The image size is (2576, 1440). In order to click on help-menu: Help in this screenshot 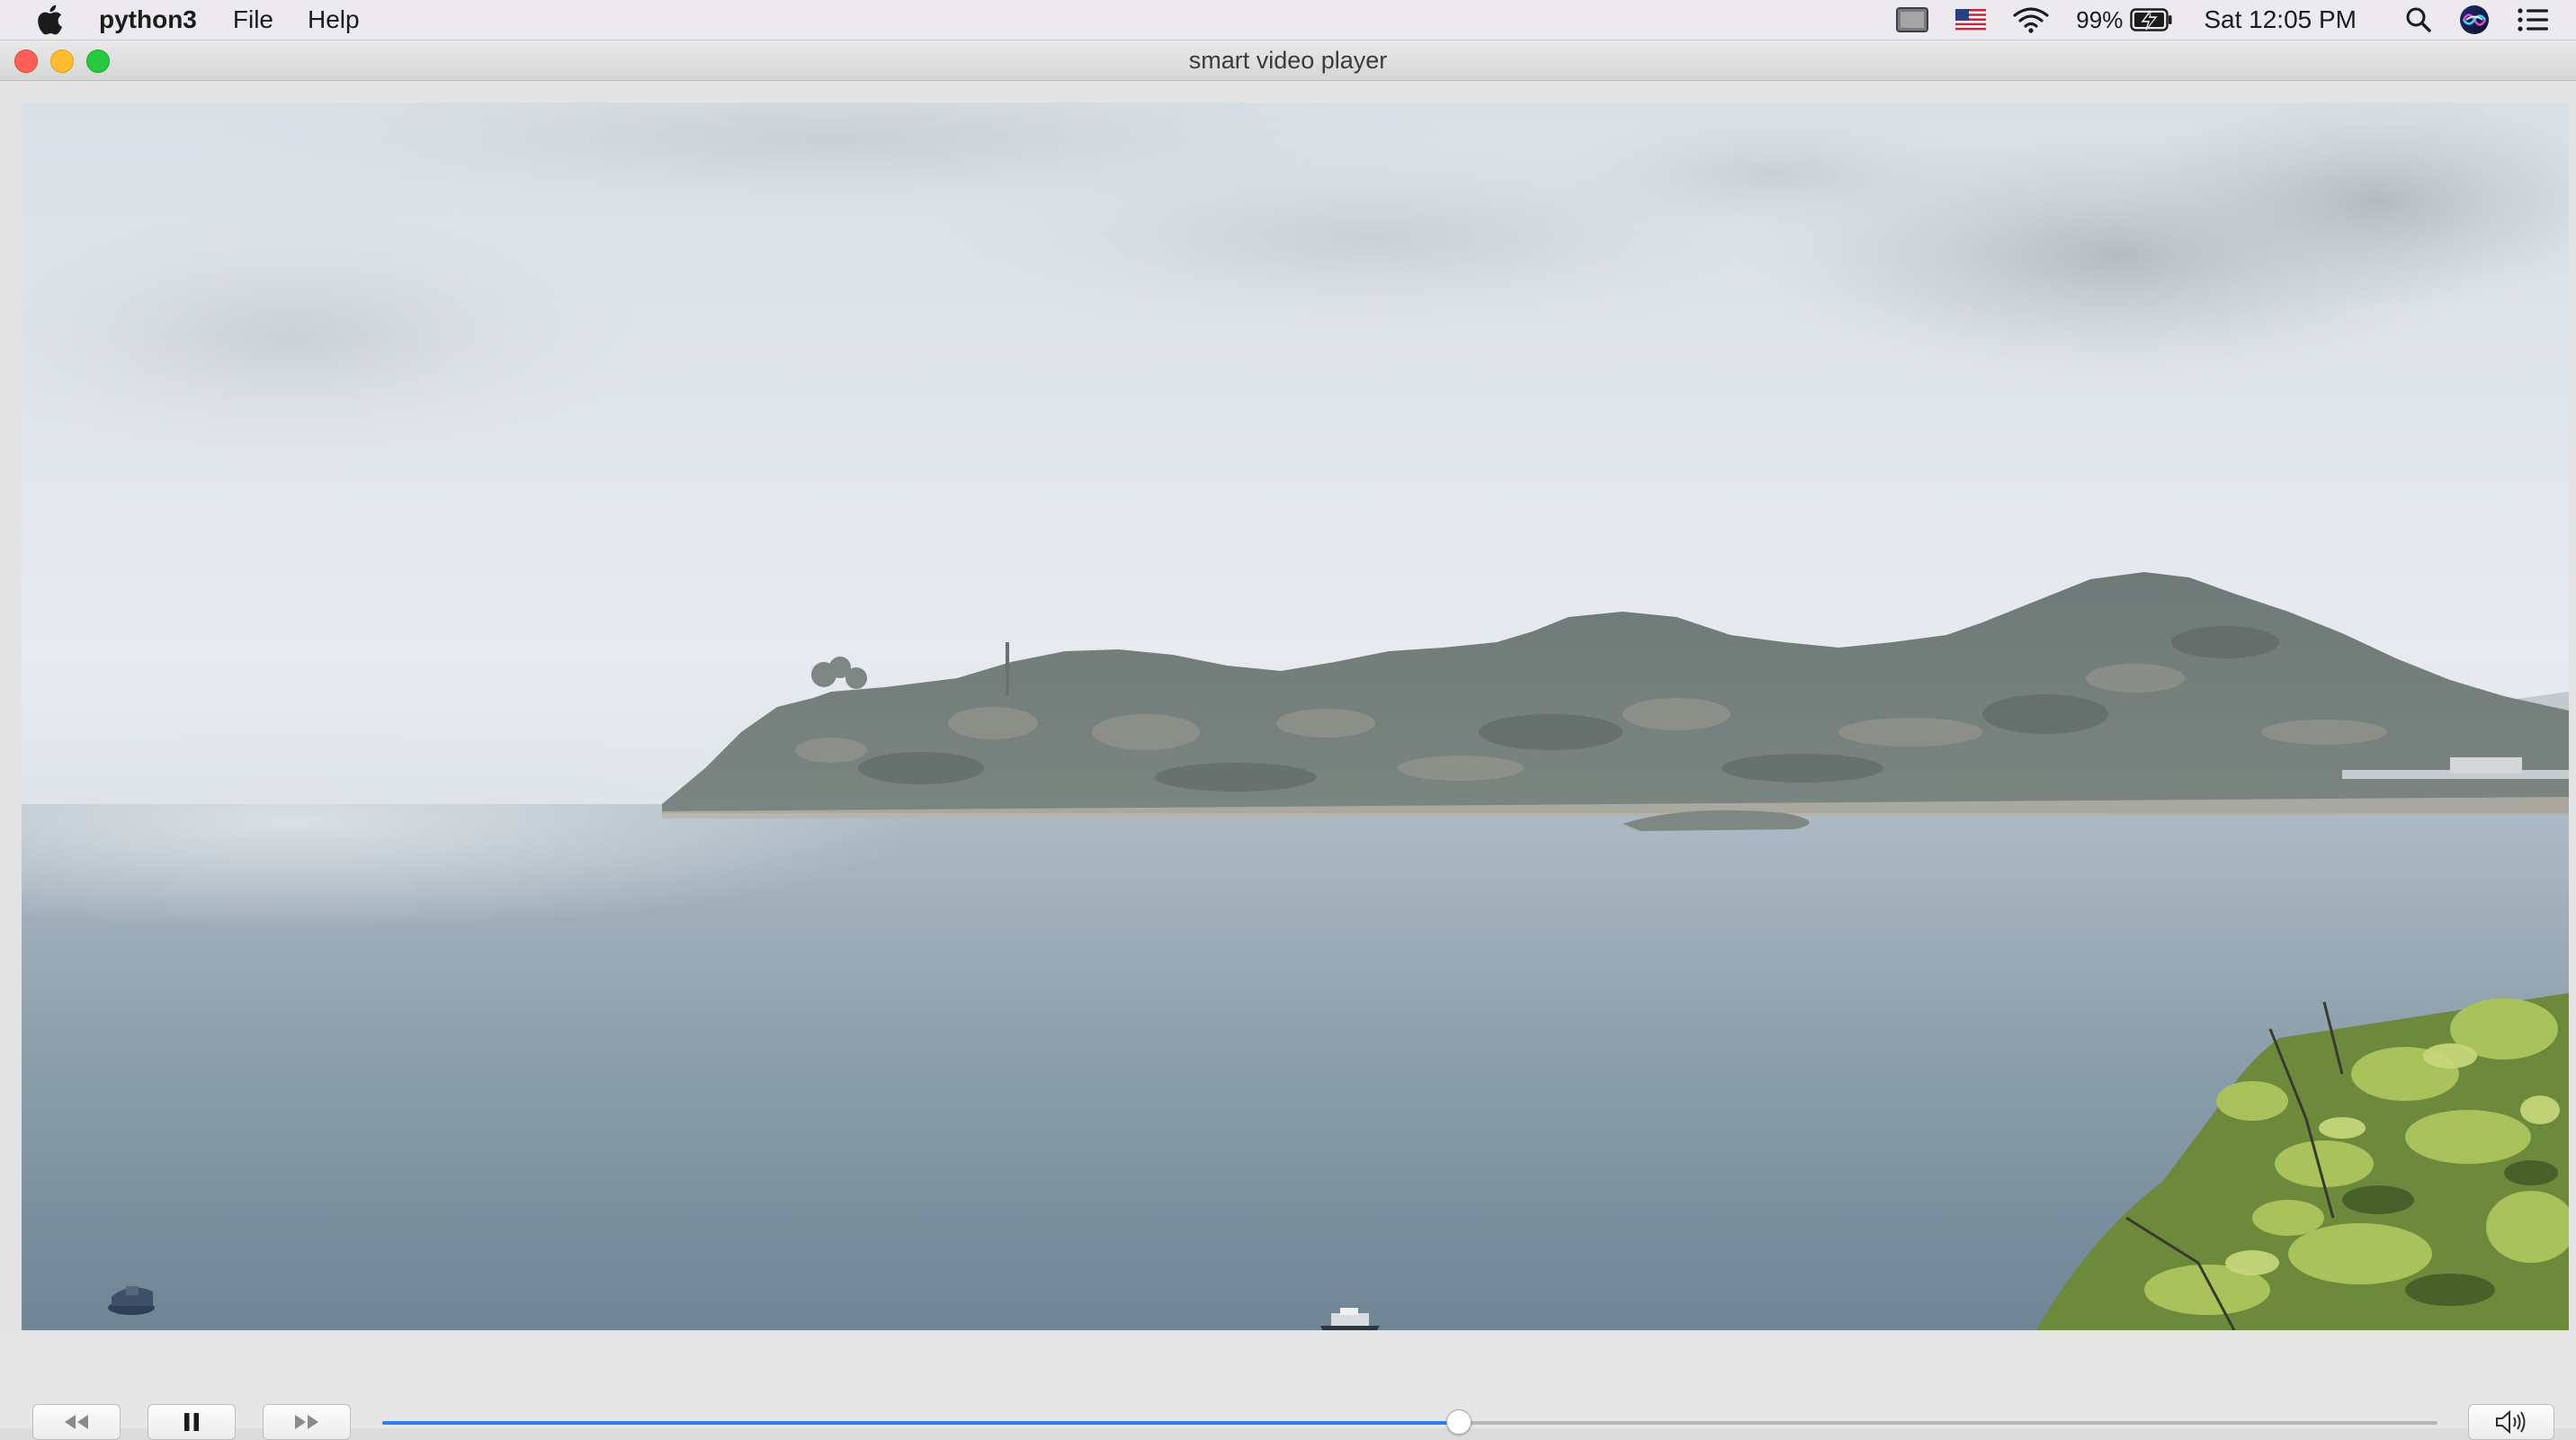, I will do `click(334, 19)`.